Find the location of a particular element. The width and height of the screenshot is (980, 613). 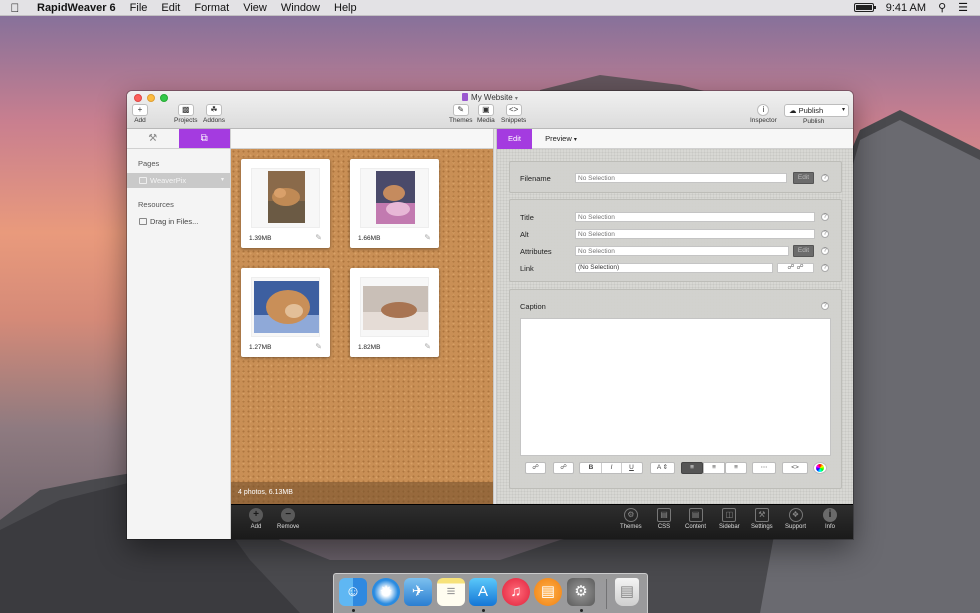

lifebuoy-icon: ❖ is located at coordinates (795, 515).